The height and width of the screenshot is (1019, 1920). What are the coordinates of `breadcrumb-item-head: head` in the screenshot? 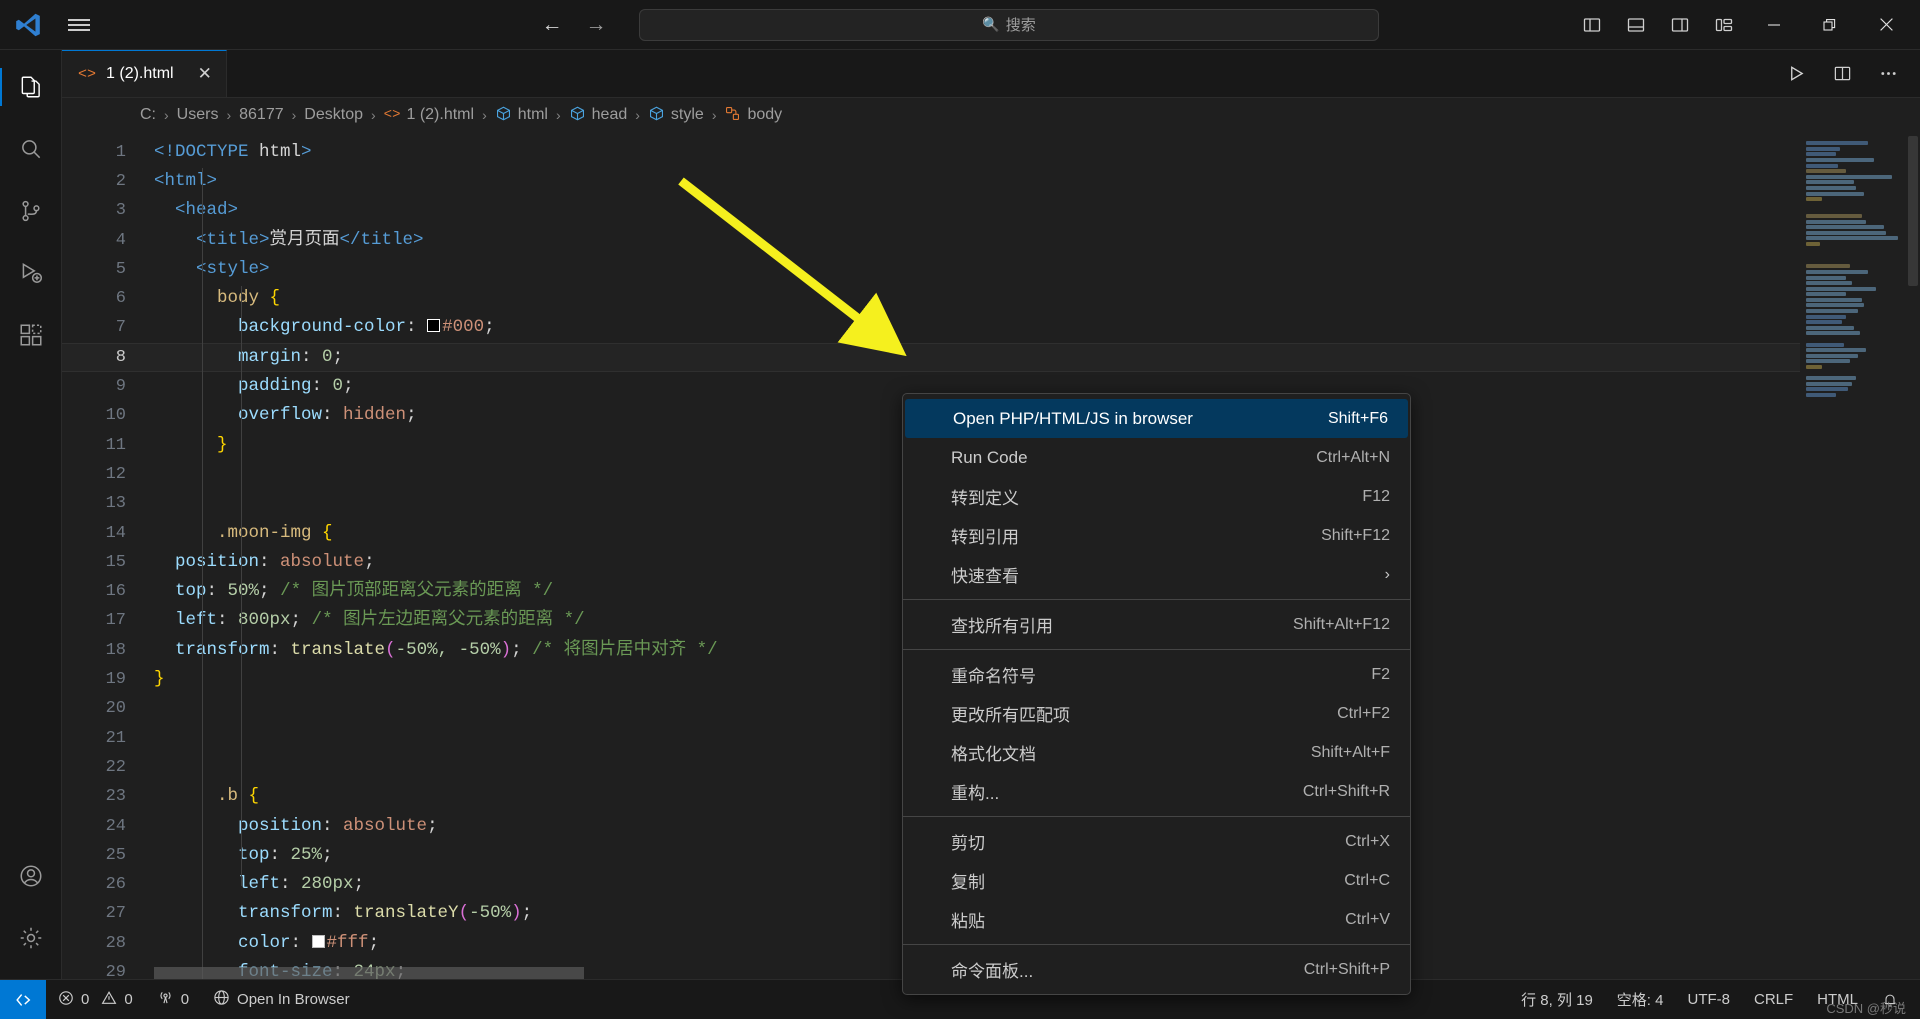 It's located at (598, 114).